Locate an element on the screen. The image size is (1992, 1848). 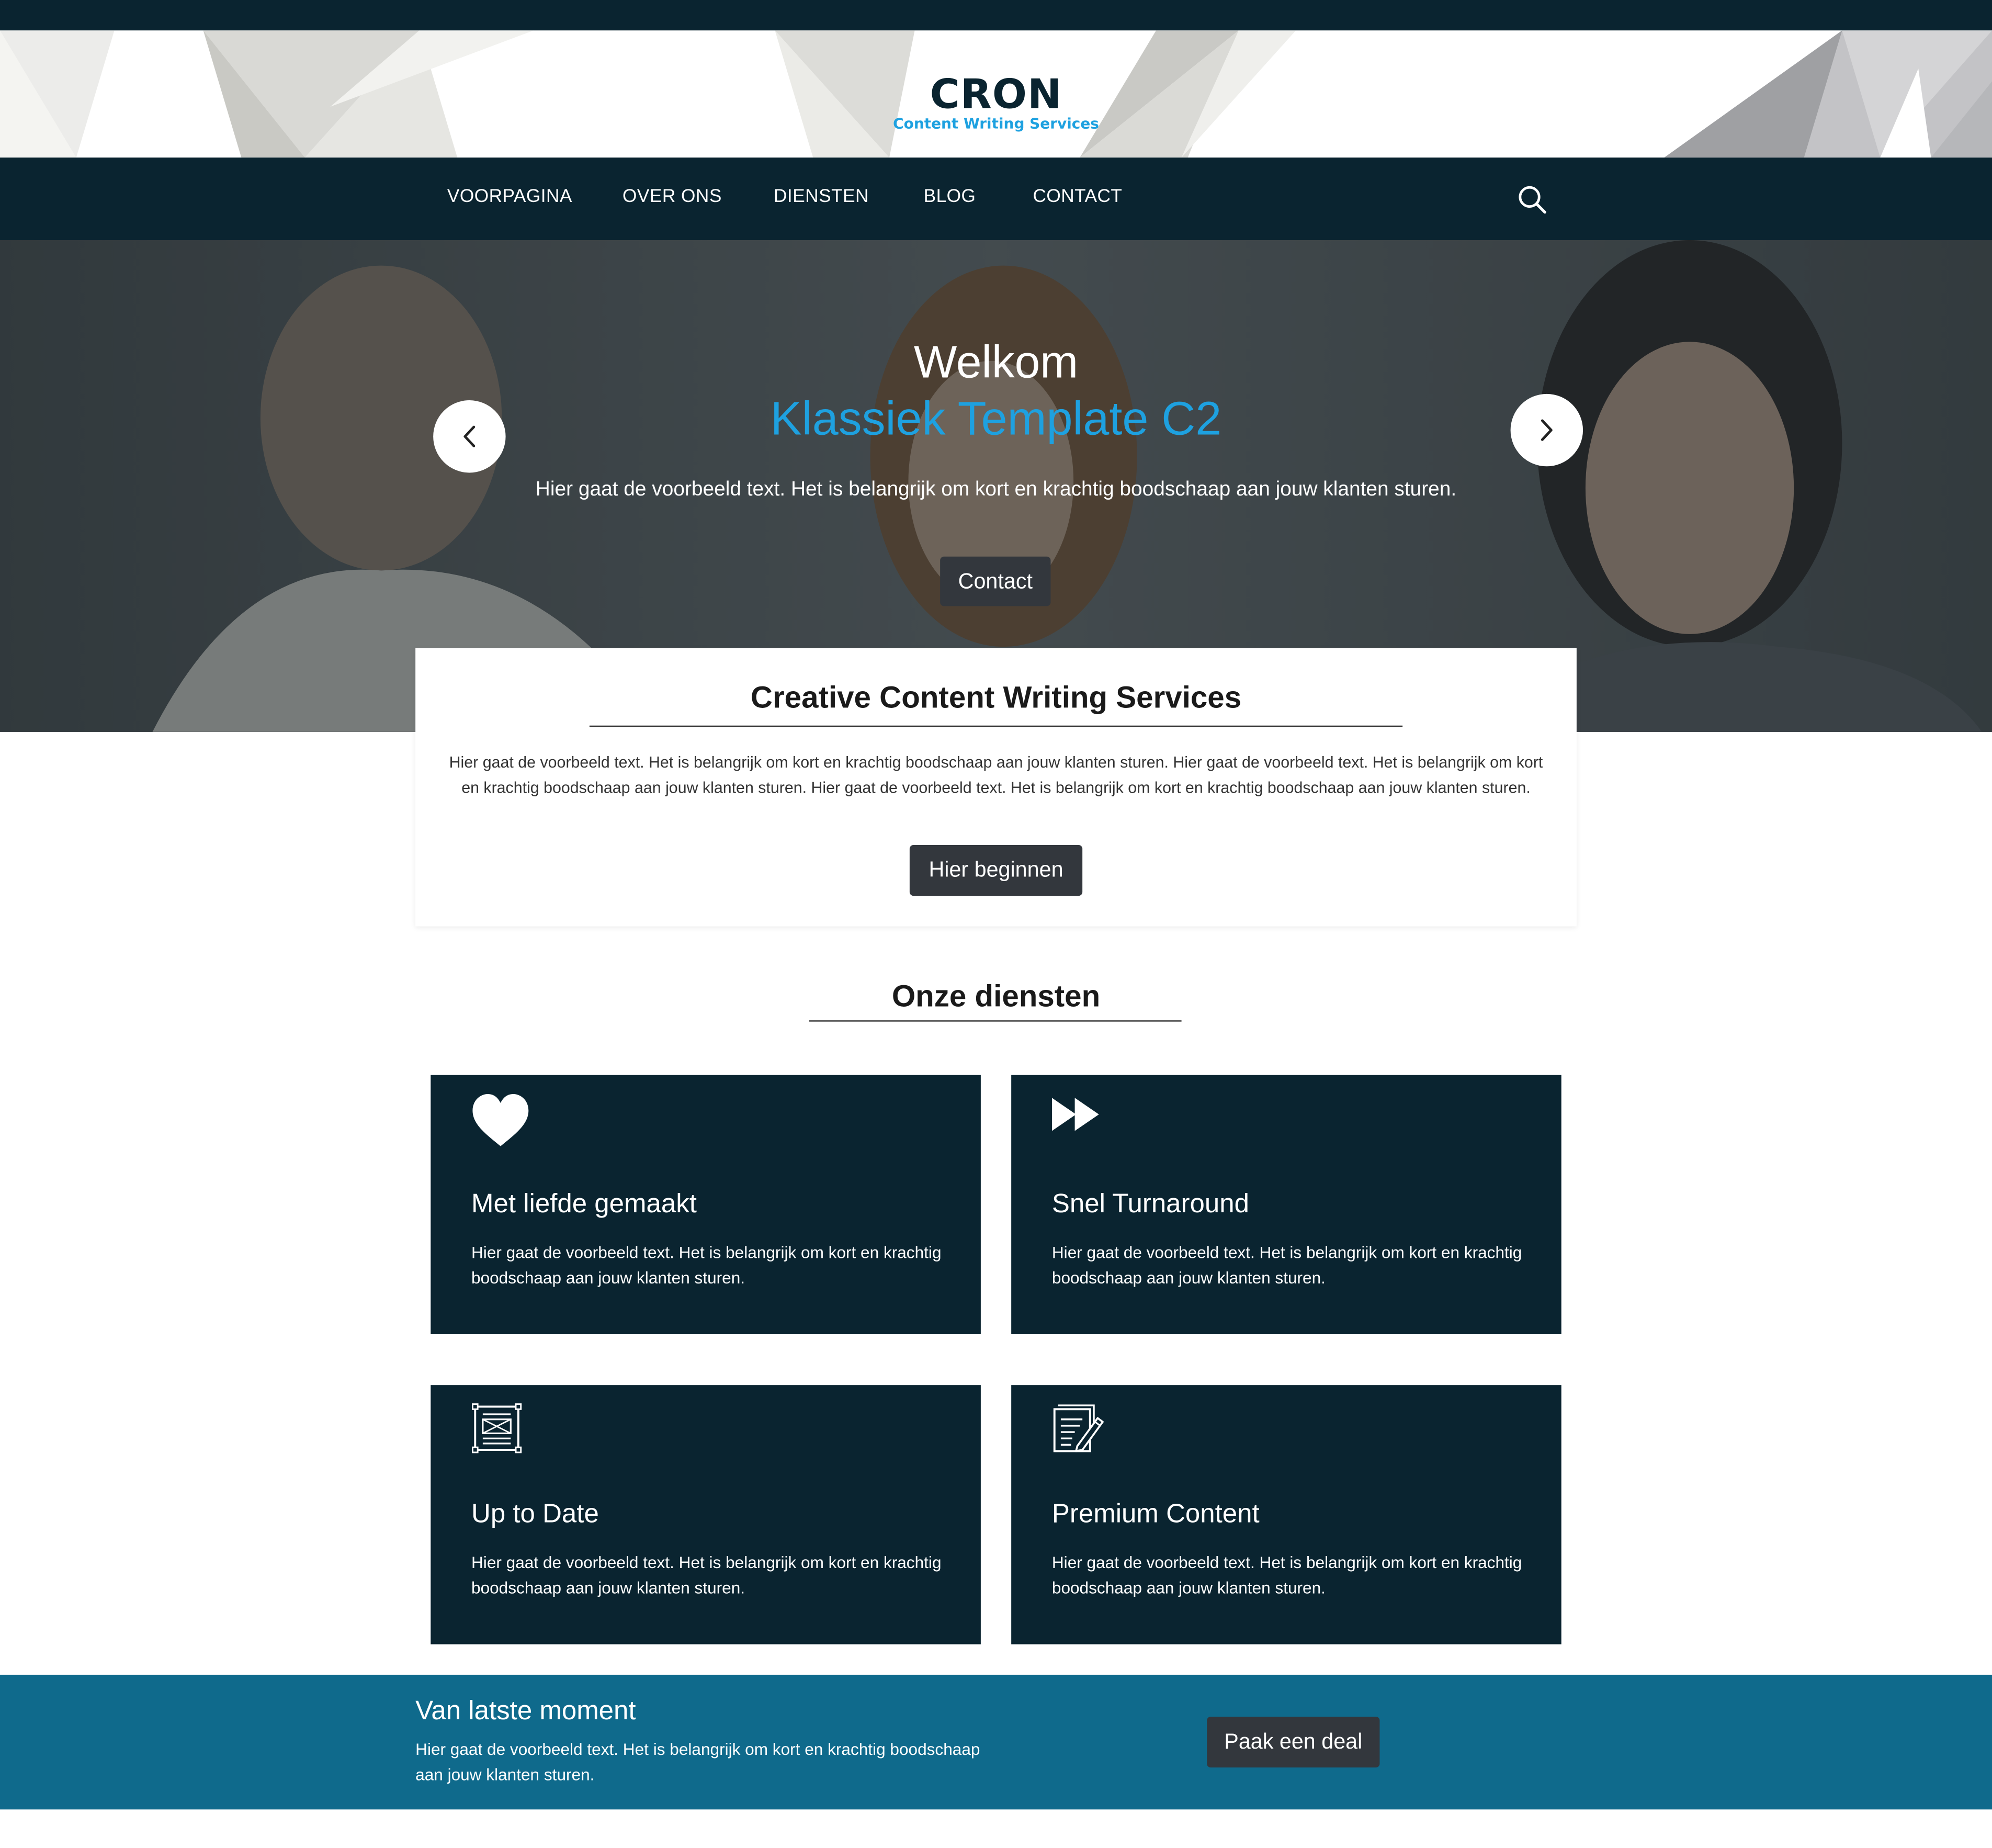
nav-item-contact: CONTACT is located at coordinates (1077, 197).